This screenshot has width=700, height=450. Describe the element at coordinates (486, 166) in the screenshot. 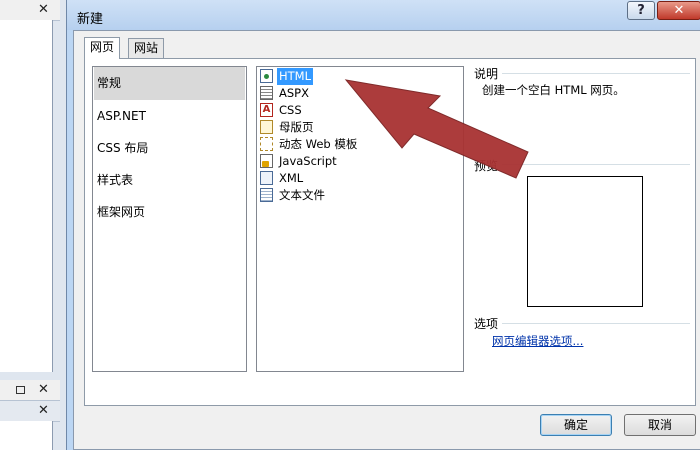

I see `preview-label: 预览` at that location.